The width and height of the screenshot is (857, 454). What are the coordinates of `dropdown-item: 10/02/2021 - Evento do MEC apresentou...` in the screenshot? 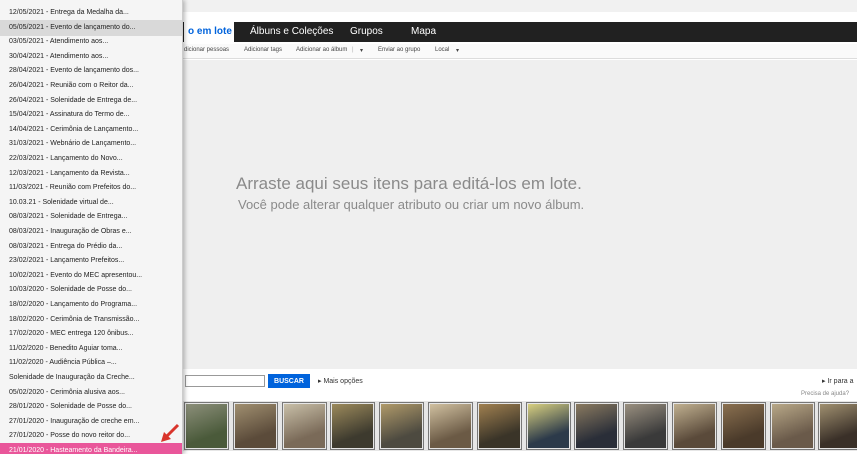 It's located at (91, 276).